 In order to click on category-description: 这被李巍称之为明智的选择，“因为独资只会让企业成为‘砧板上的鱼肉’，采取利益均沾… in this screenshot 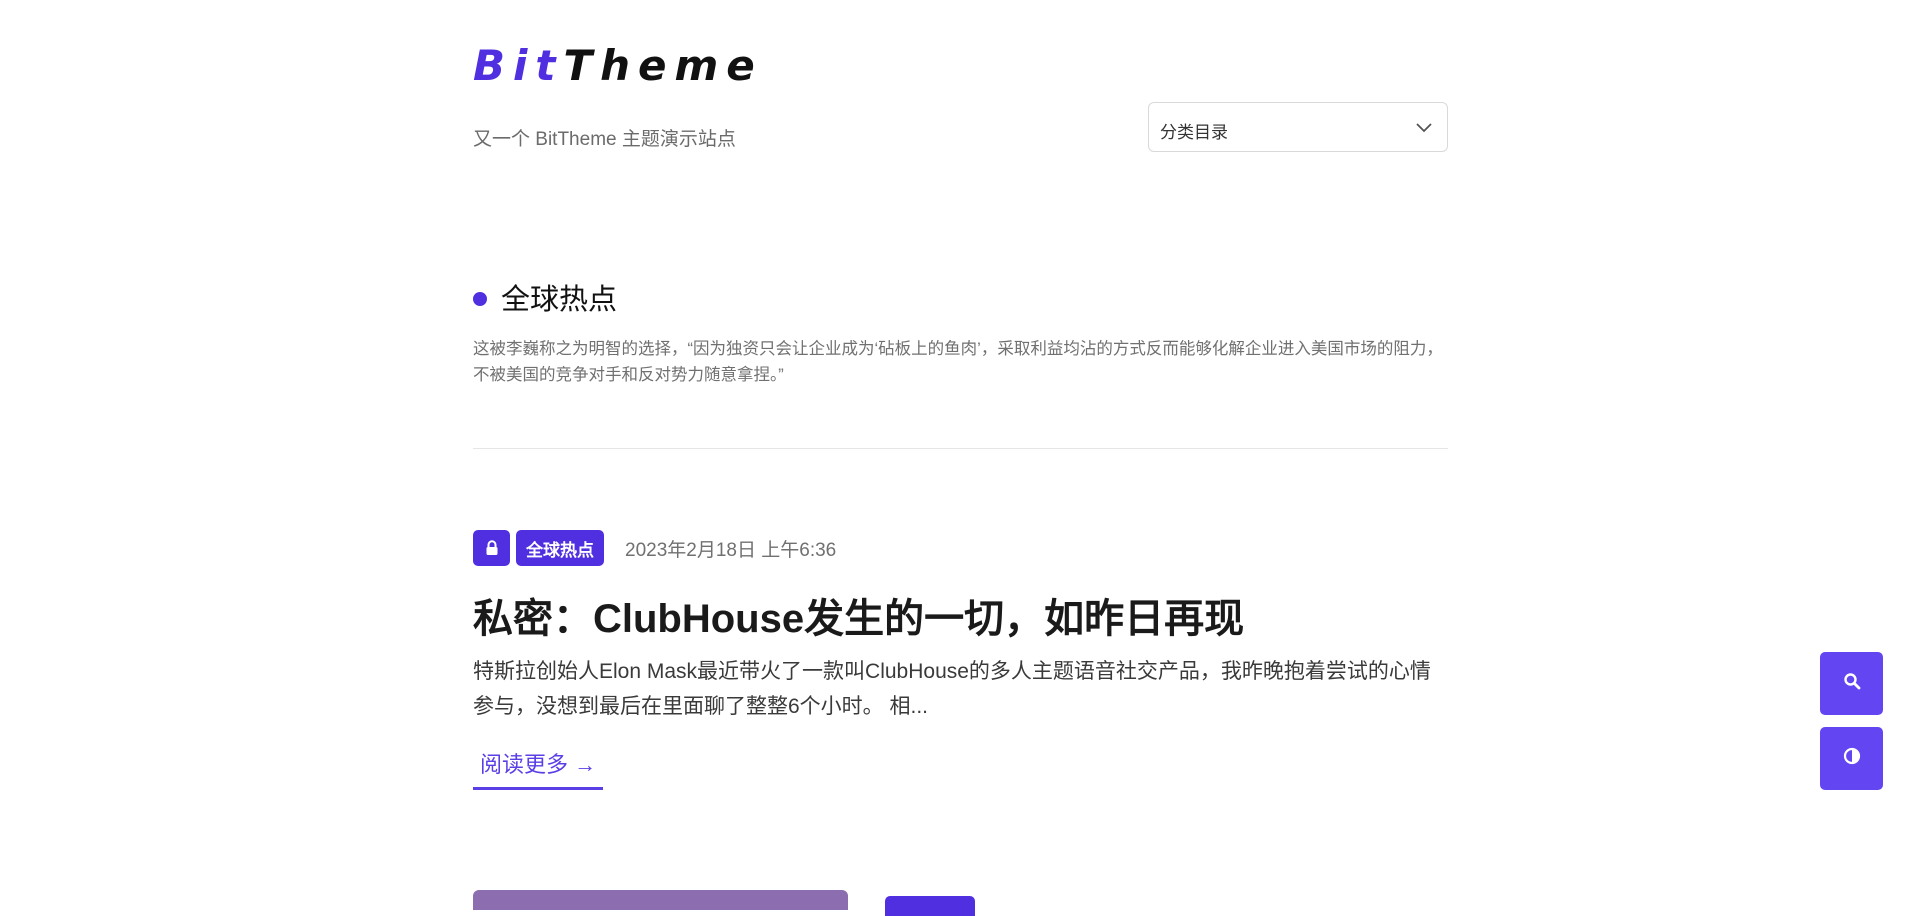, I will do `click(958, 362)`.